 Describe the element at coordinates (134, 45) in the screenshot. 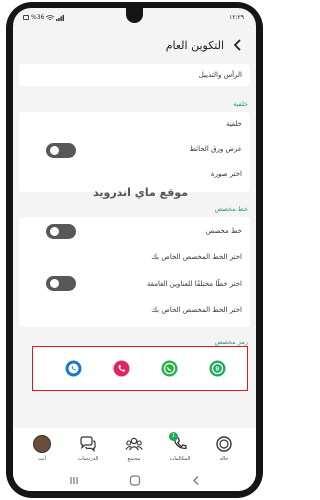

I see `app-header: التكوين العام` at that location.